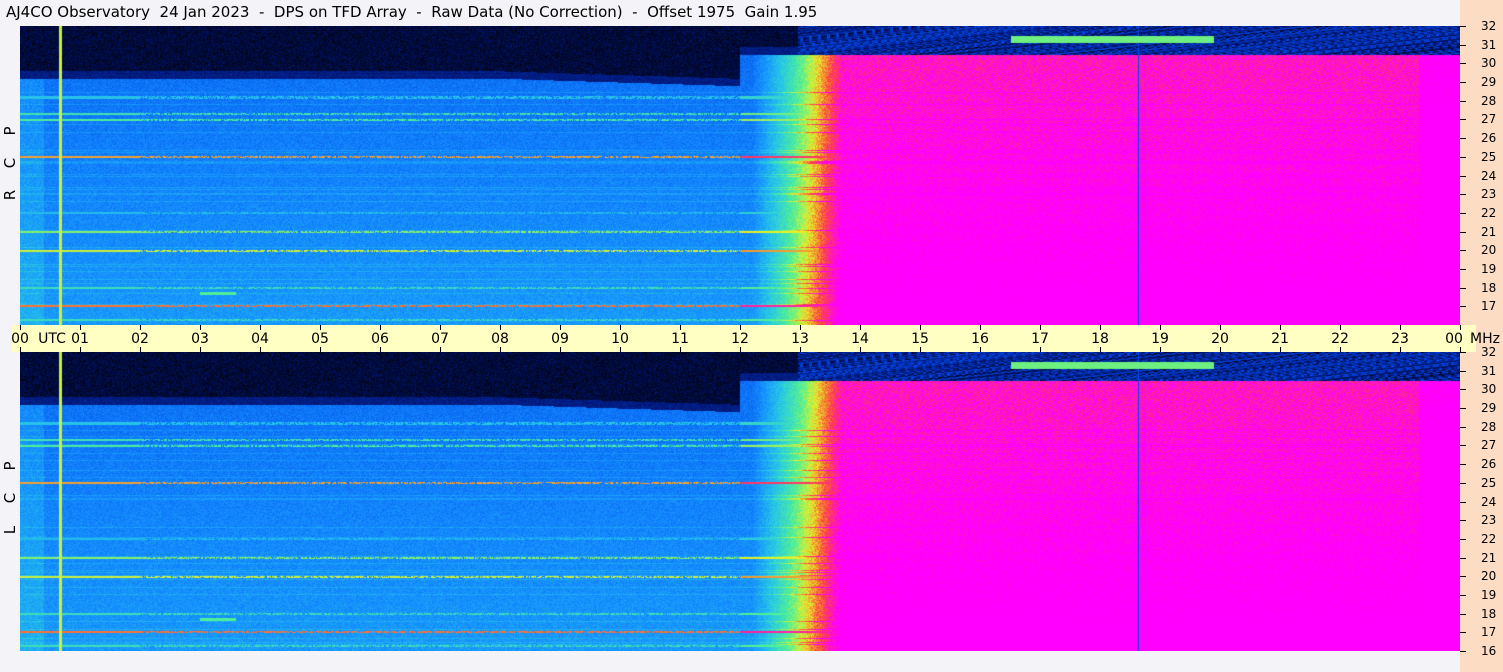  I want to click on y-tick-label: 29, so click(1489, 408).